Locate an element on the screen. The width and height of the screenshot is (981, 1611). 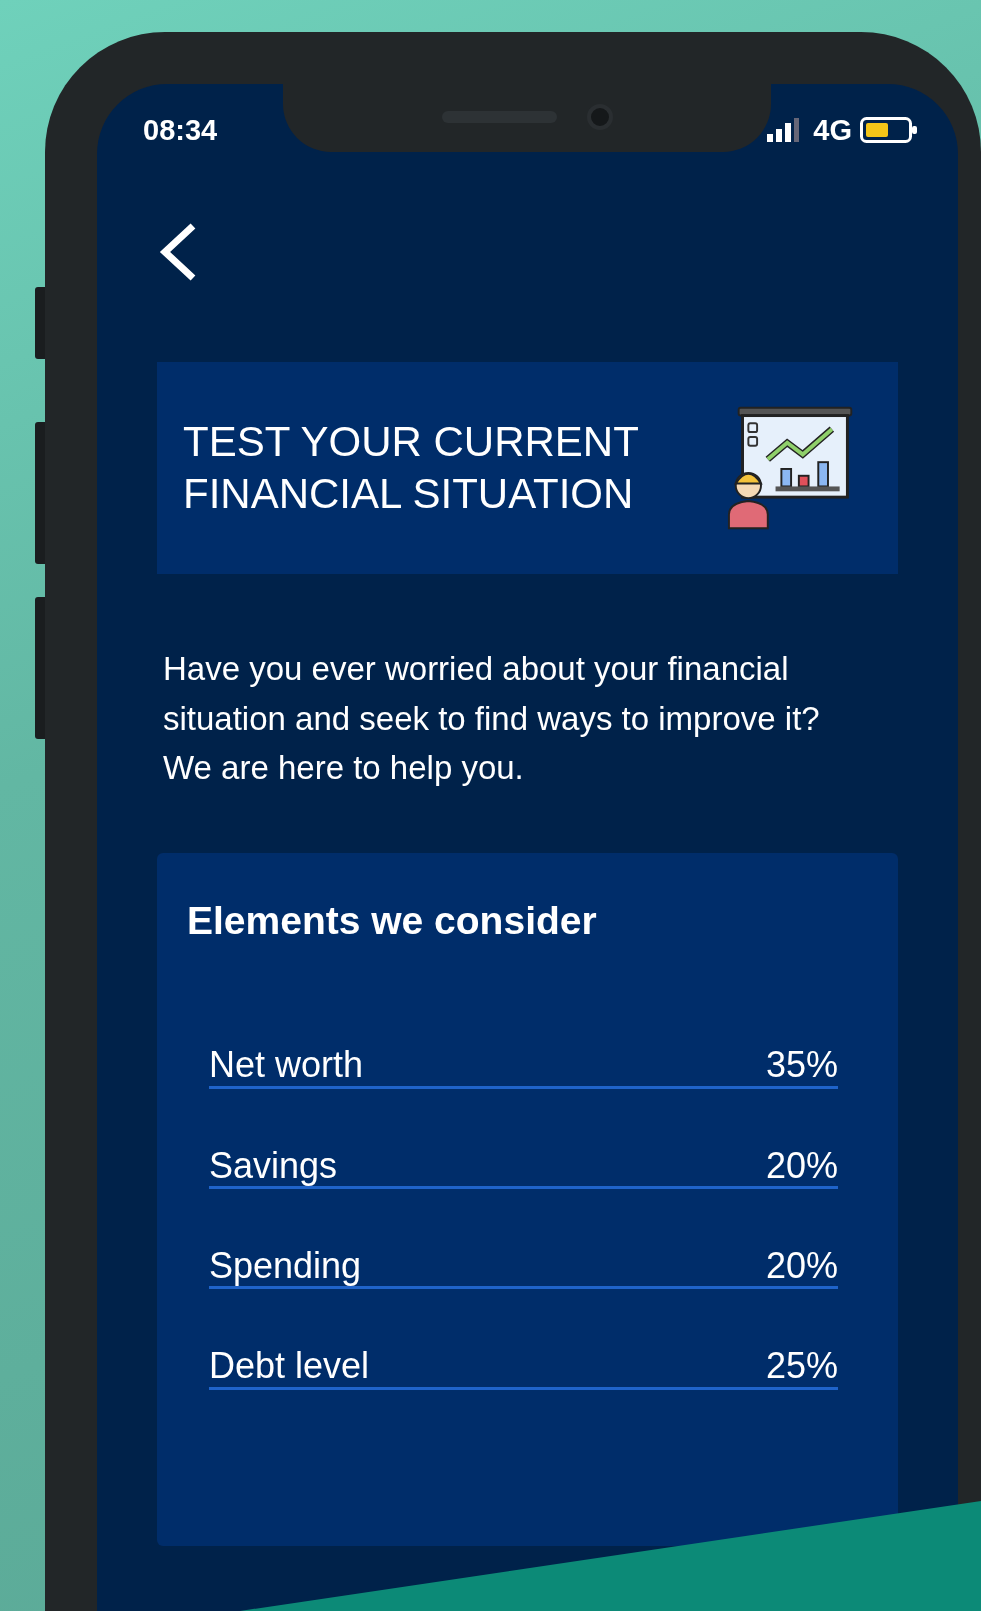
battery-icon is located at coordinates (889, 130).